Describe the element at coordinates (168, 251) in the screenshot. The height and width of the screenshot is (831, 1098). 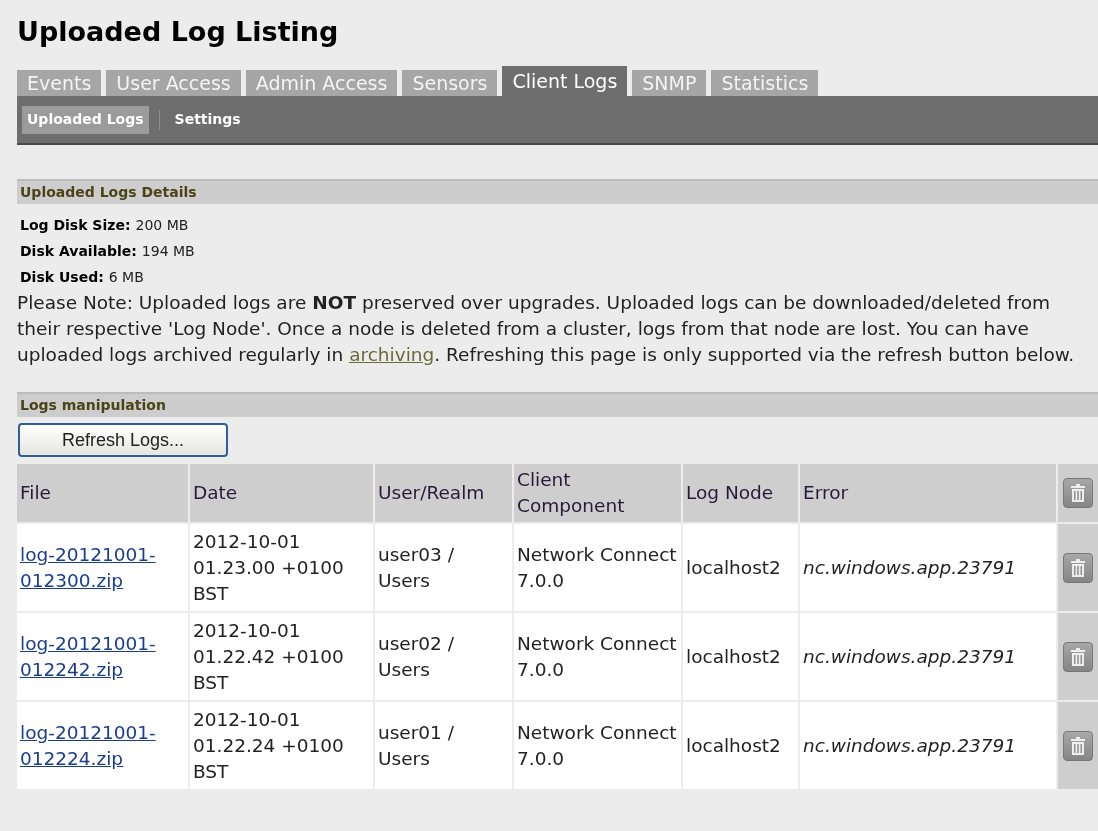
I see `field-value: 194 MB` at that location.